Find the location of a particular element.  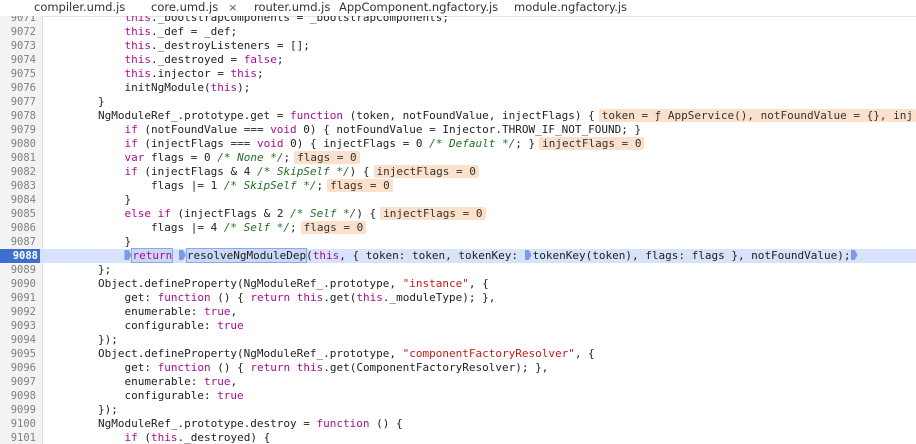

code-text: this.injector = this; is located at coordinates (194, 73).